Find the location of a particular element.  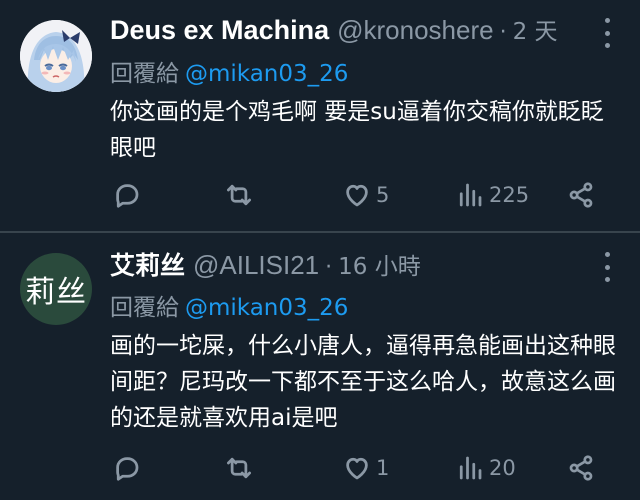

tweet-header: 艾莉丝 @AILISI21 · 16 小時 is located at coordinates (265, 264).